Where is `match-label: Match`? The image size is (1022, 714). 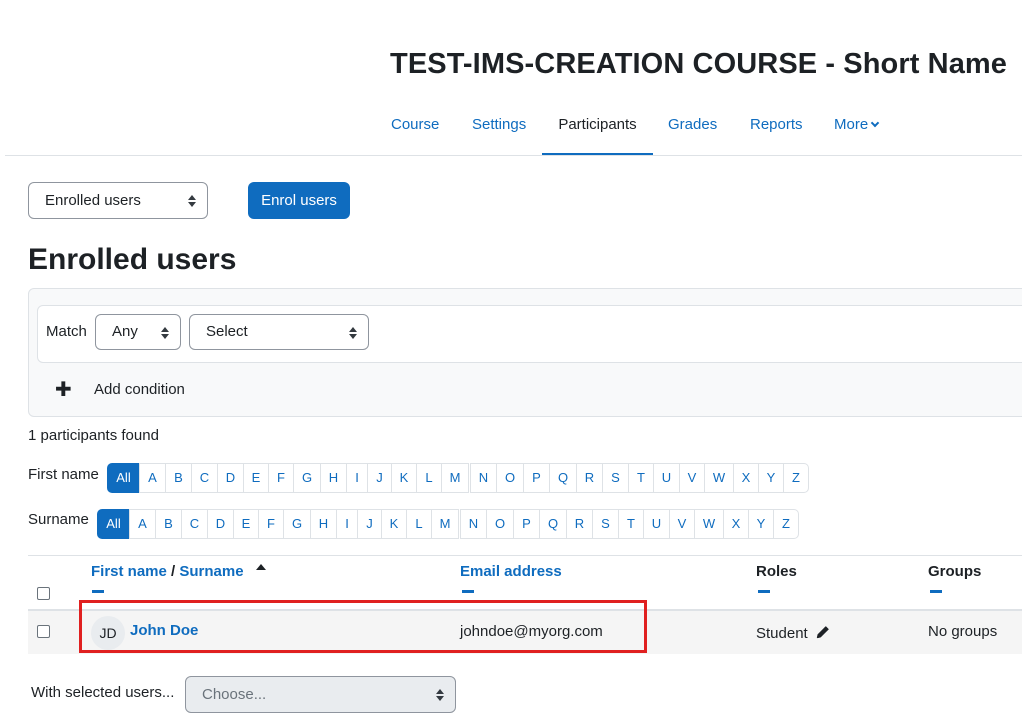 match-label: Match is located at coordinates (66, 331).